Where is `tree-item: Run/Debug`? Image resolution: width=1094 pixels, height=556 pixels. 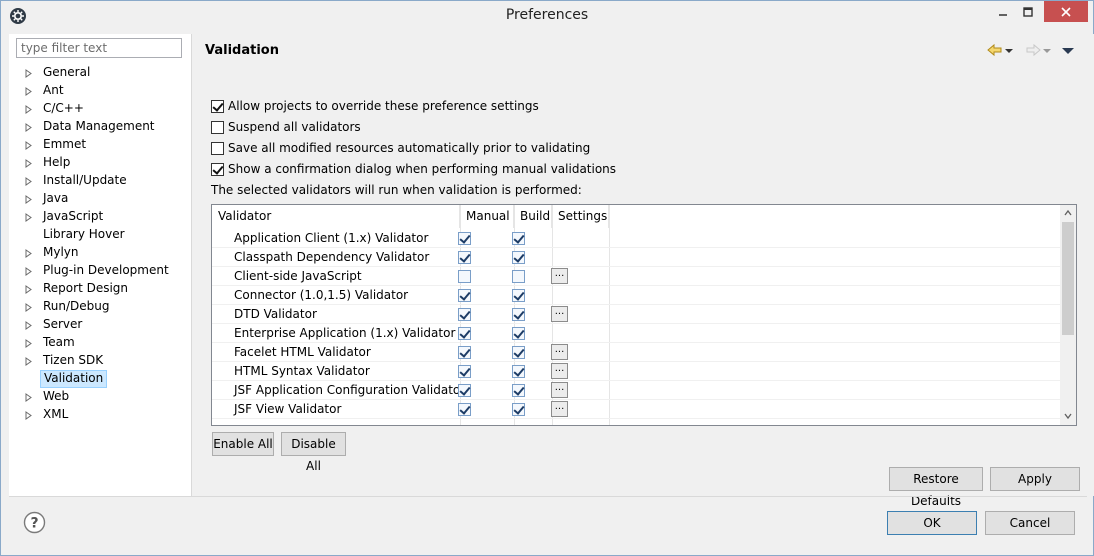
tree-item: Run/Debug is located at coordinates (99, 307).